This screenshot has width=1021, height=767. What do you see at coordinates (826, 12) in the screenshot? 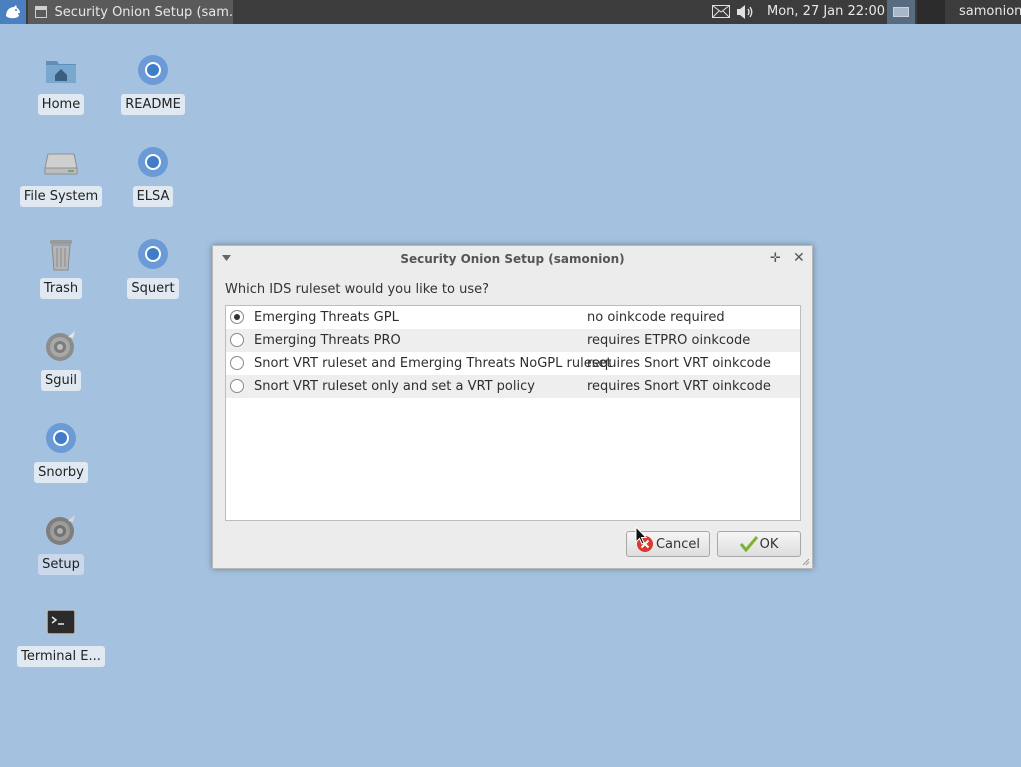
I see `clock: Mon, 27 Jan 22:00` at bounding box center [826, 12].